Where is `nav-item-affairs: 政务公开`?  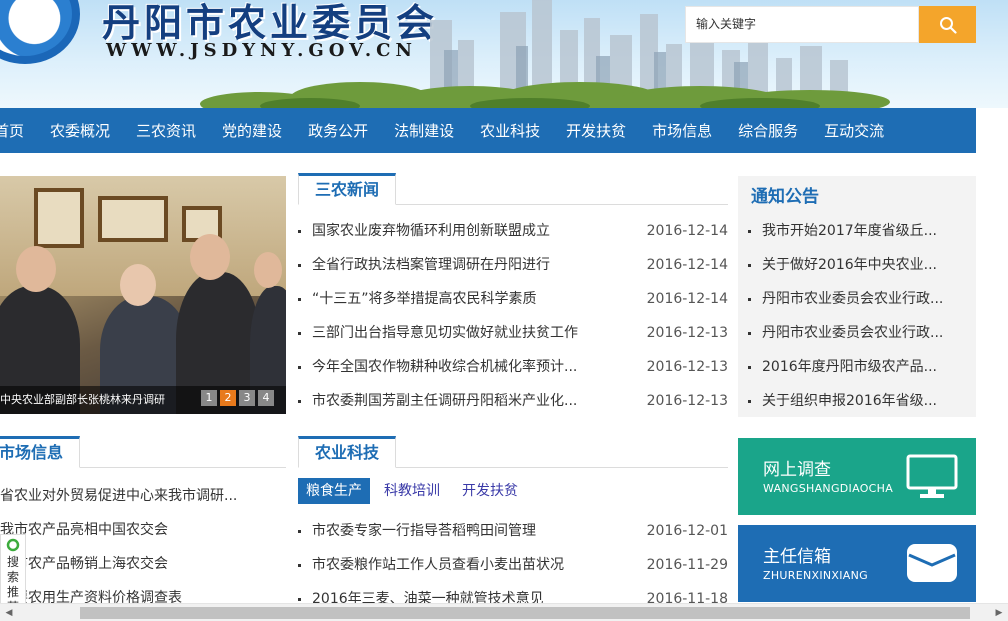
nav-item-affairs: 政务公开 is located at coordinates (338, 130).